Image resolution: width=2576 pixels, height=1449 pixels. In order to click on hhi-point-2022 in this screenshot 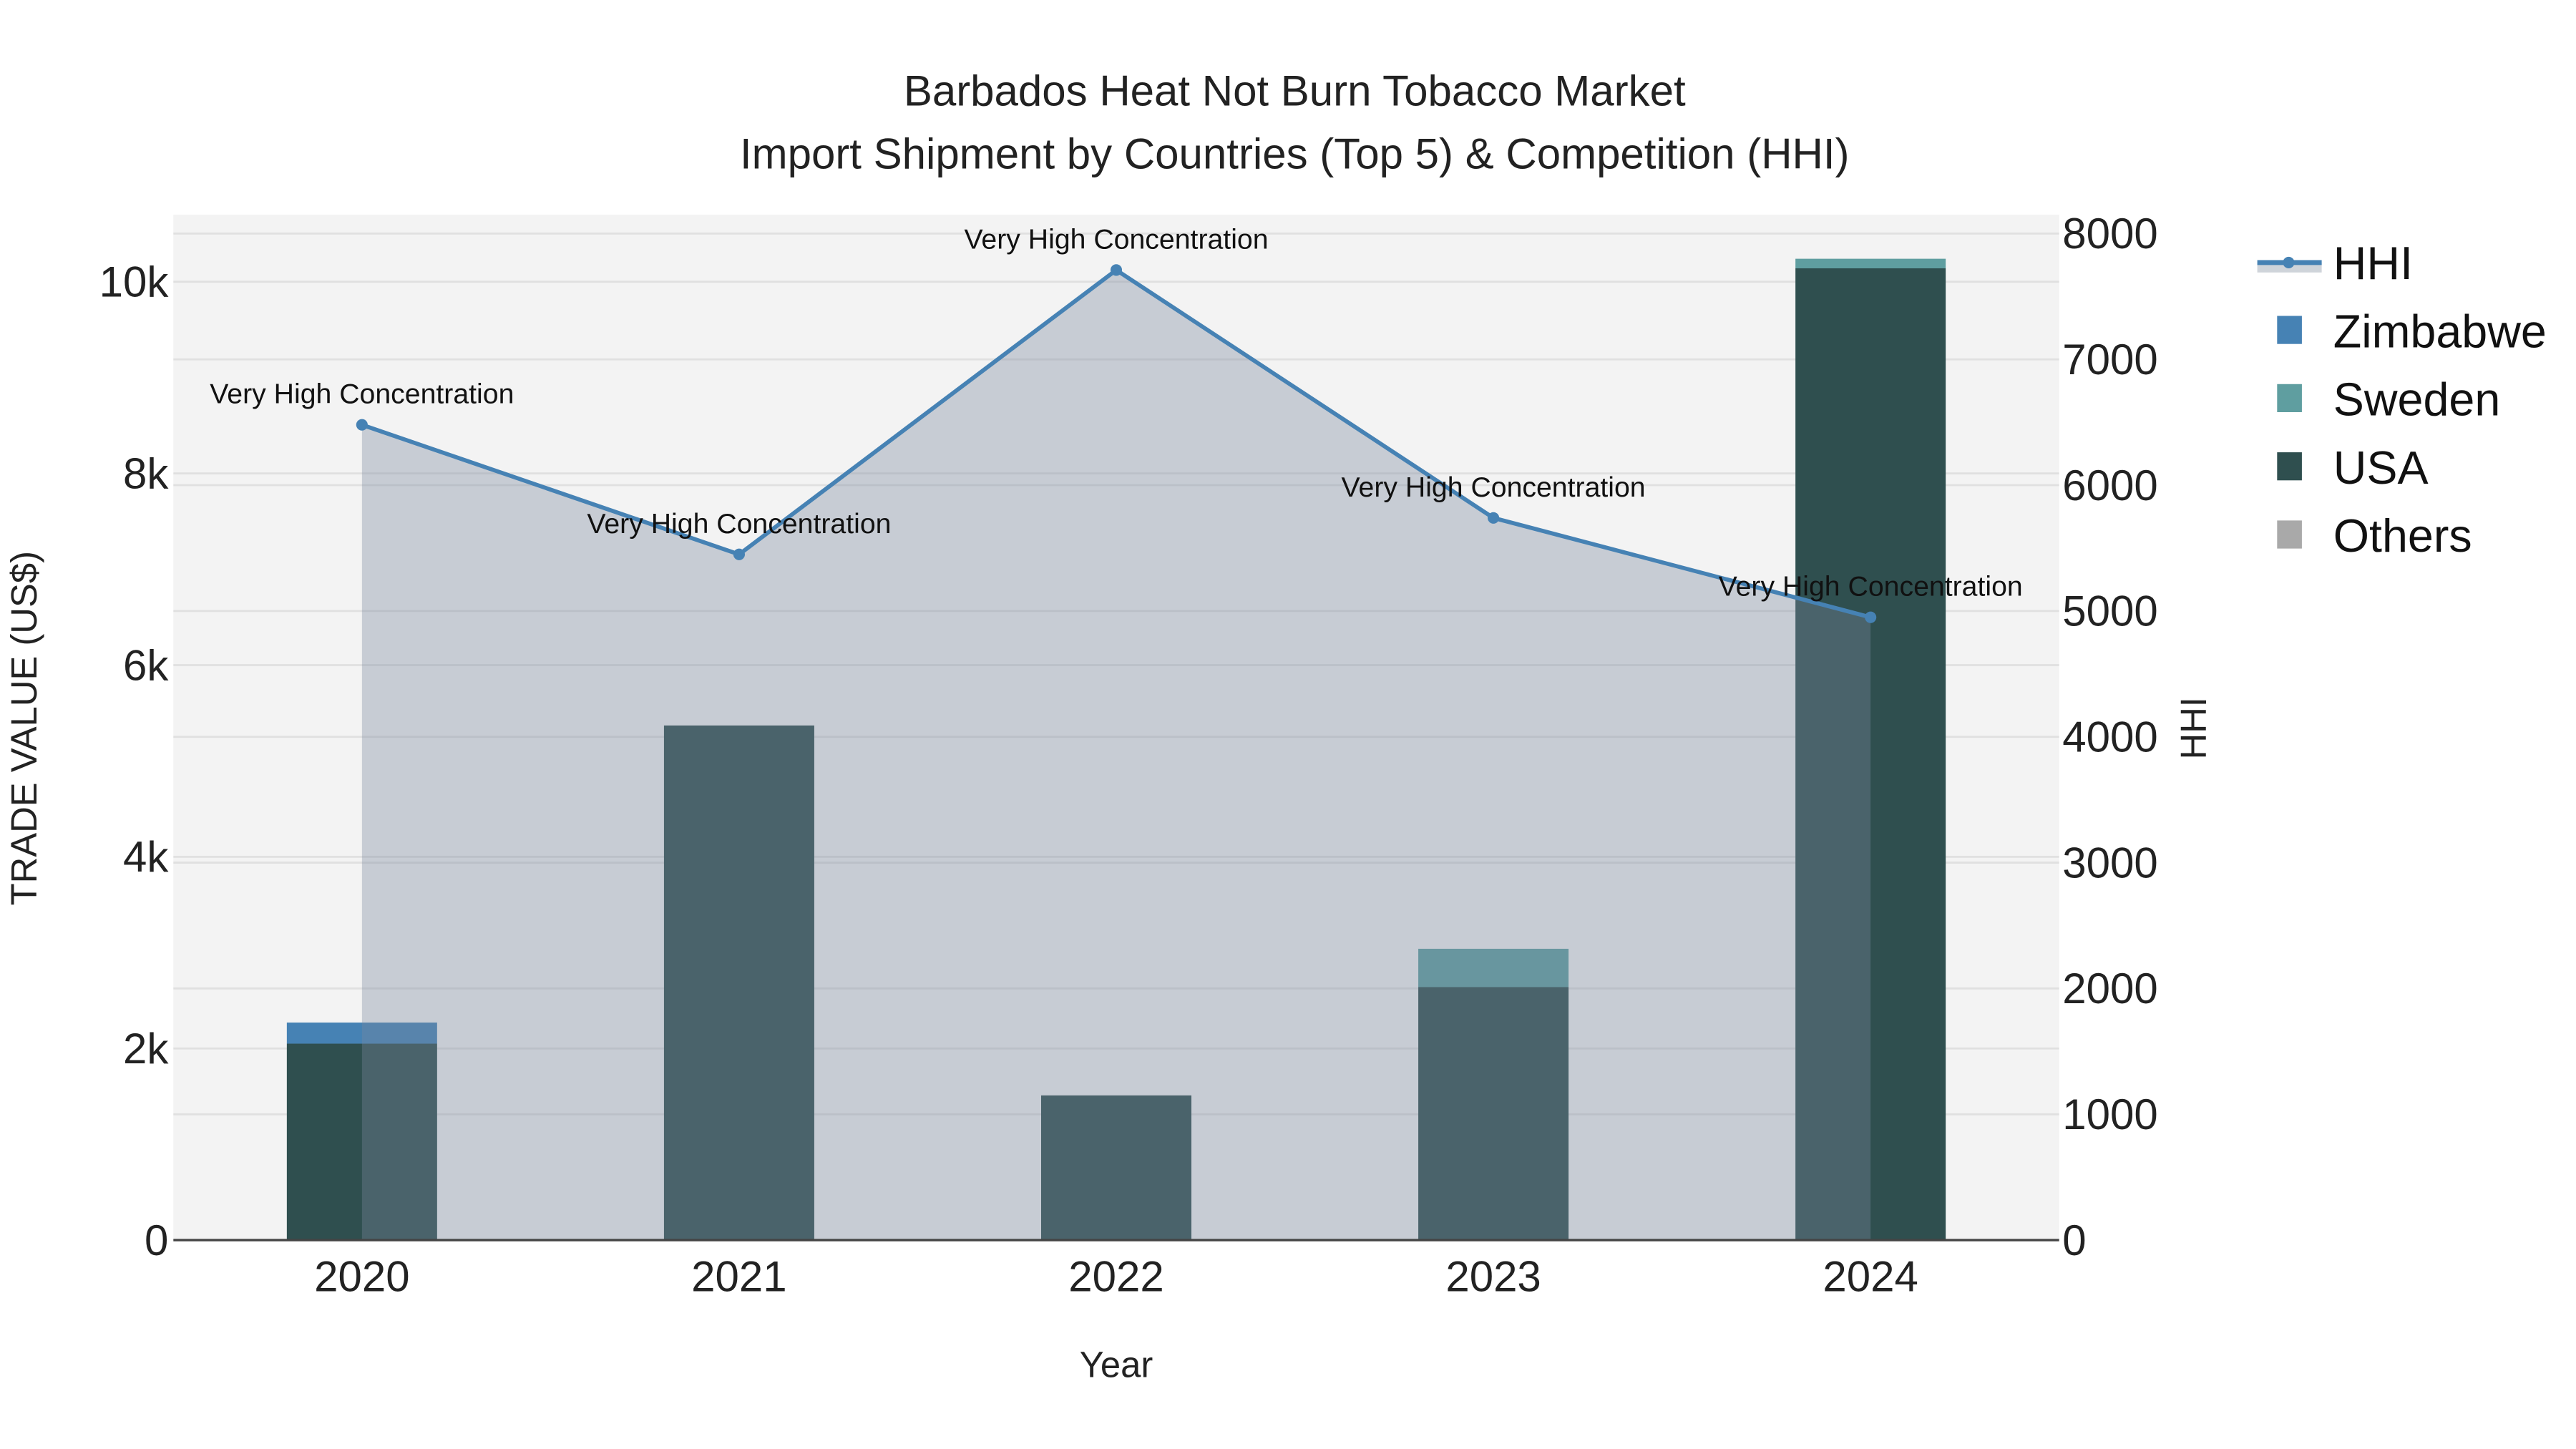, I will do `click(1116, 270)`.